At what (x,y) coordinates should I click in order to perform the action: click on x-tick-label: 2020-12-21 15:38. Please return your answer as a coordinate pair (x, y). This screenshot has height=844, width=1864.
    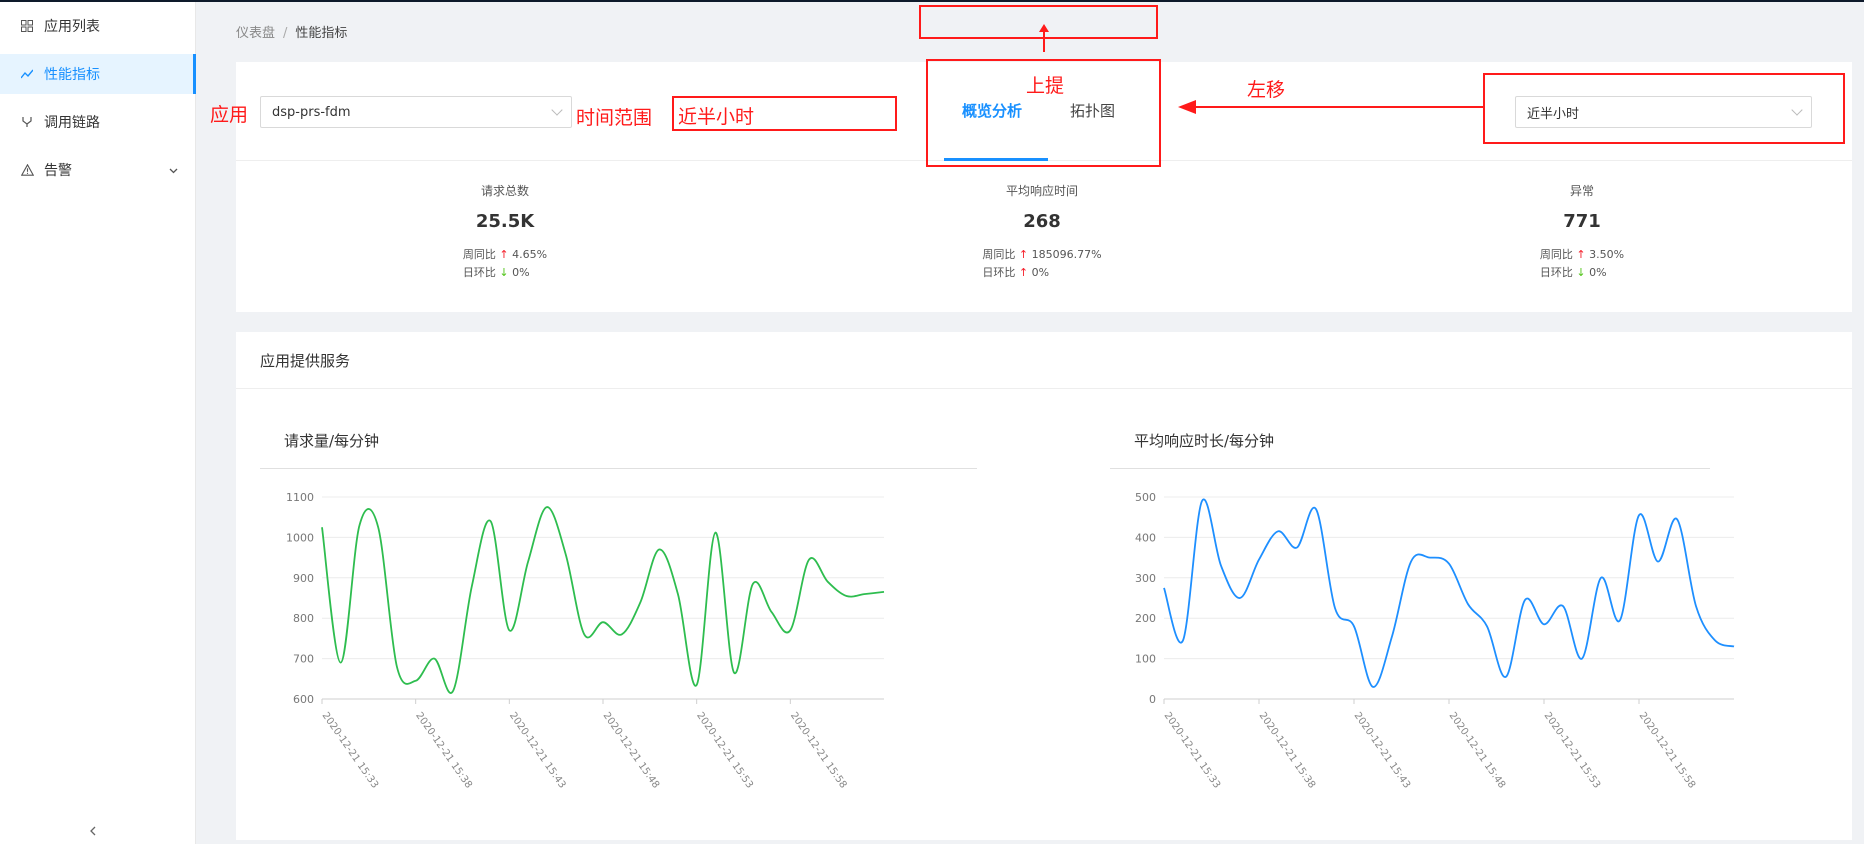
    Looking at the image, I should click on (1287, 750).